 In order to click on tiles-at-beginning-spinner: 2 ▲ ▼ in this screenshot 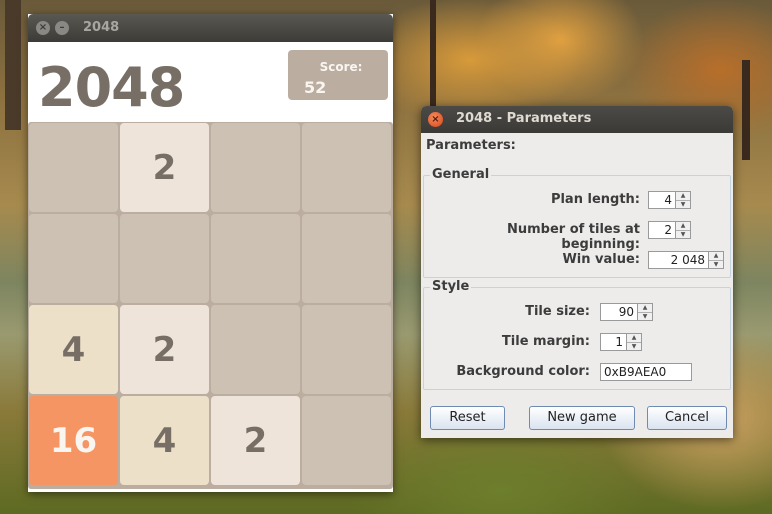, I will do `click(669, 230)`.